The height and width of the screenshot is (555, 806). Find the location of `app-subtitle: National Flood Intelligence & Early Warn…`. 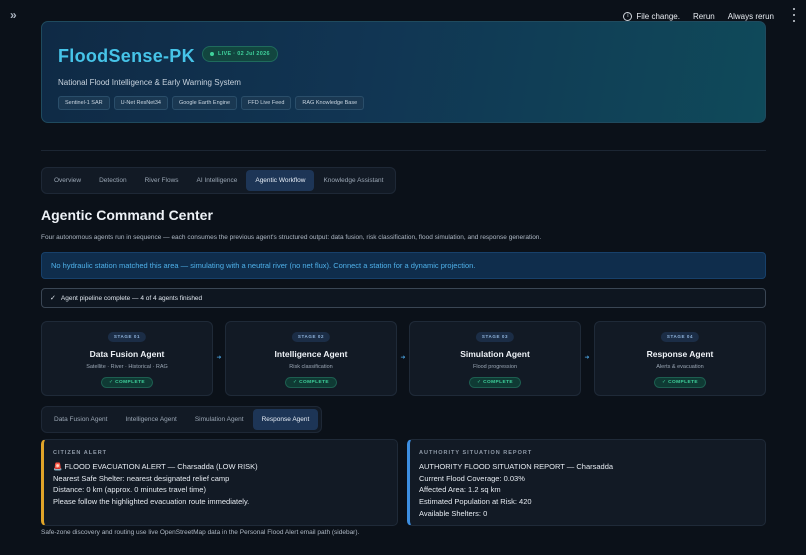

app-subtitle: National Flood Intelligence & Early Warn… is located at coordinates (149, 82).